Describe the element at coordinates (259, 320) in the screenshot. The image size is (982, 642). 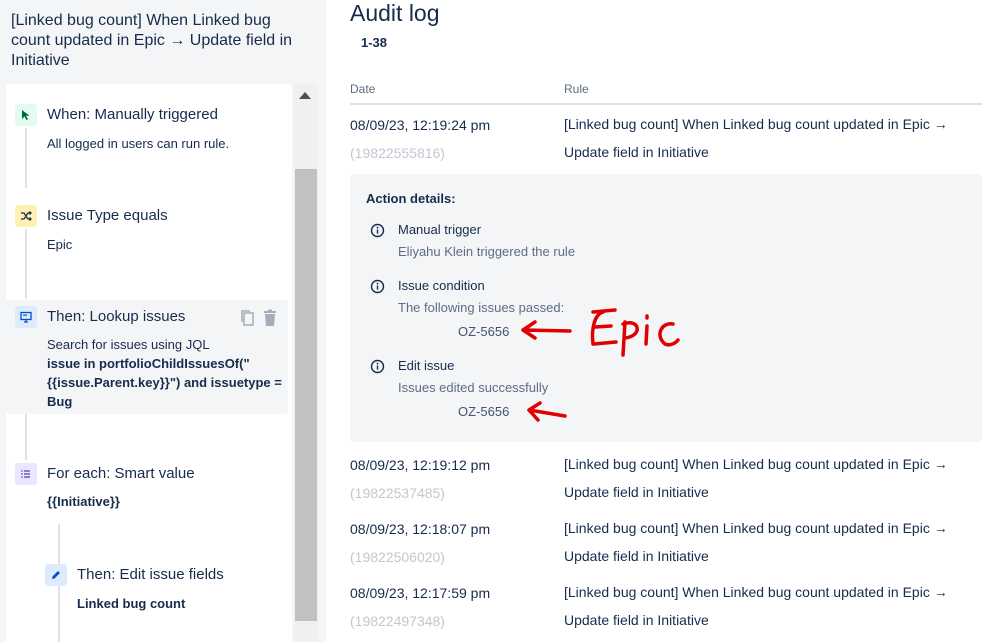
I see `step-actions` at that location.